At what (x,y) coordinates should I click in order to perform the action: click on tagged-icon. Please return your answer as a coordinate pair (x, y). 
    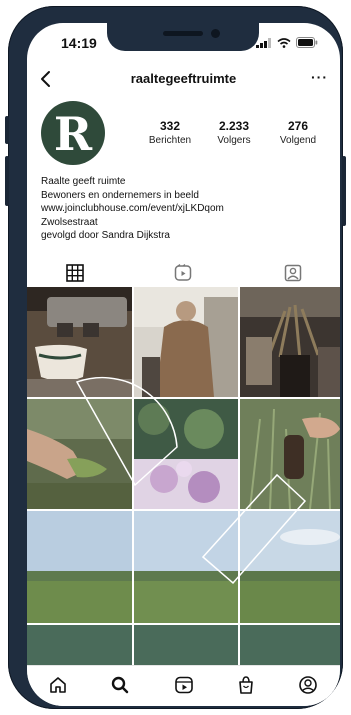
    Looking at the image, I should click on (293, 273).